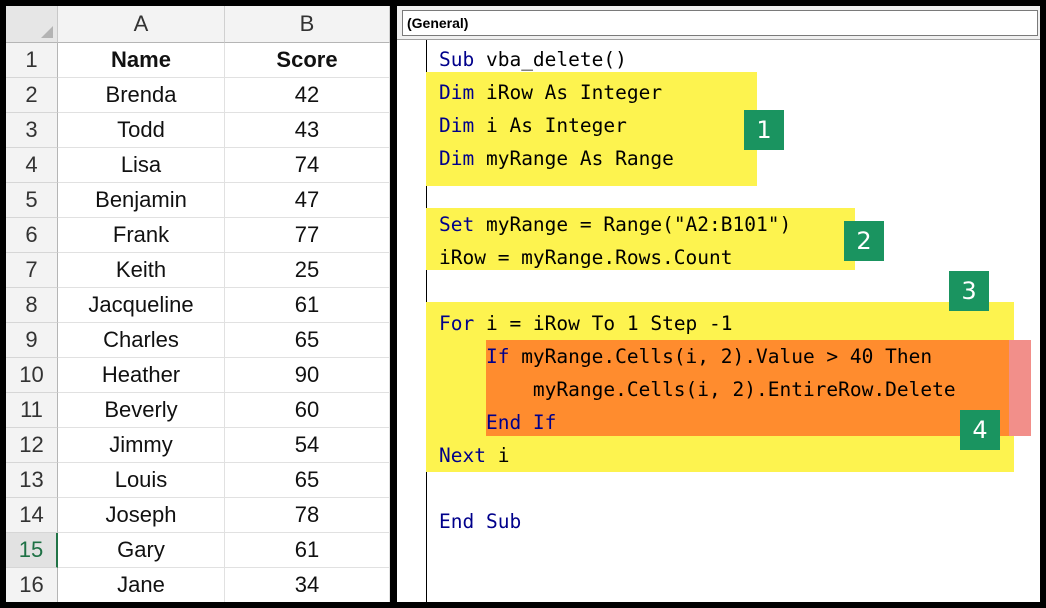 The width and height of the screenshot is (1046, 608). Describe the element at coordinates (141, 200) in the screenshot. I see `cell-name: Benjamin` at that location.